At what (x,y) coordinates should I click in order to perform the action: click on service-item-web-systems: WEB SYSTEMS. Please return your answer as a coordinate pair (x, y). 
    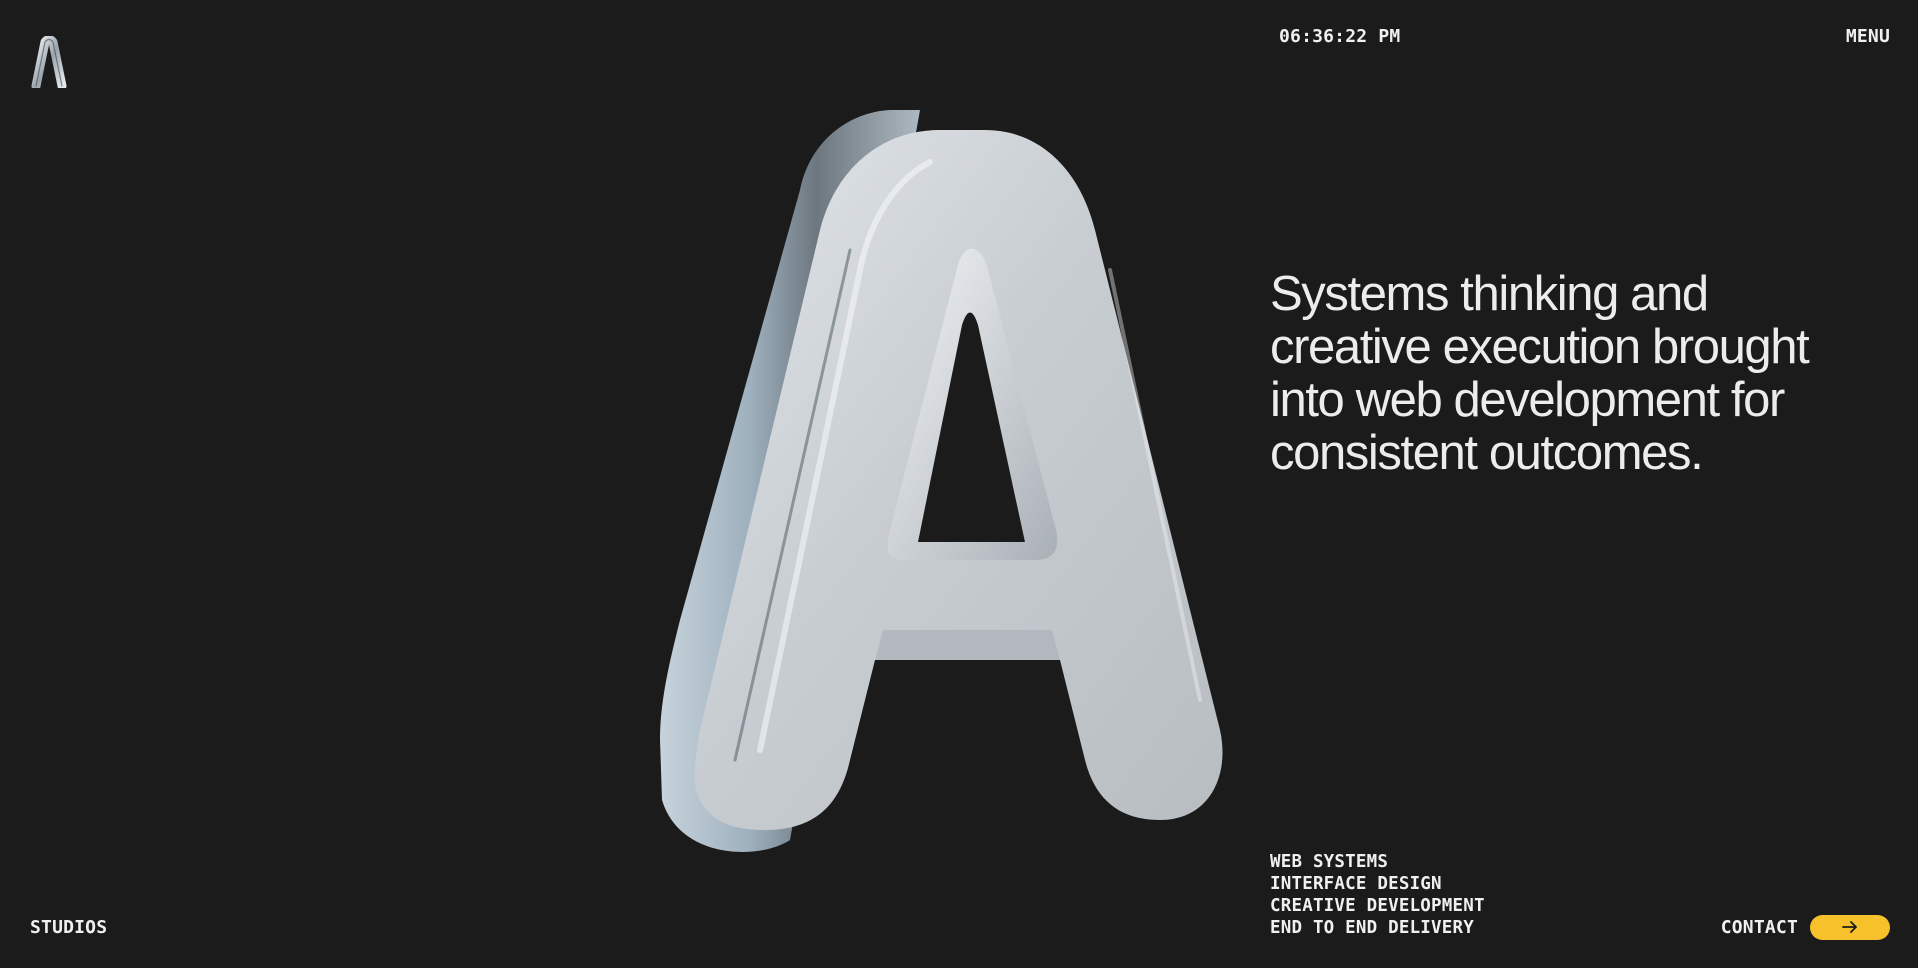
    Looking at the image, I should click on (1329, 862).